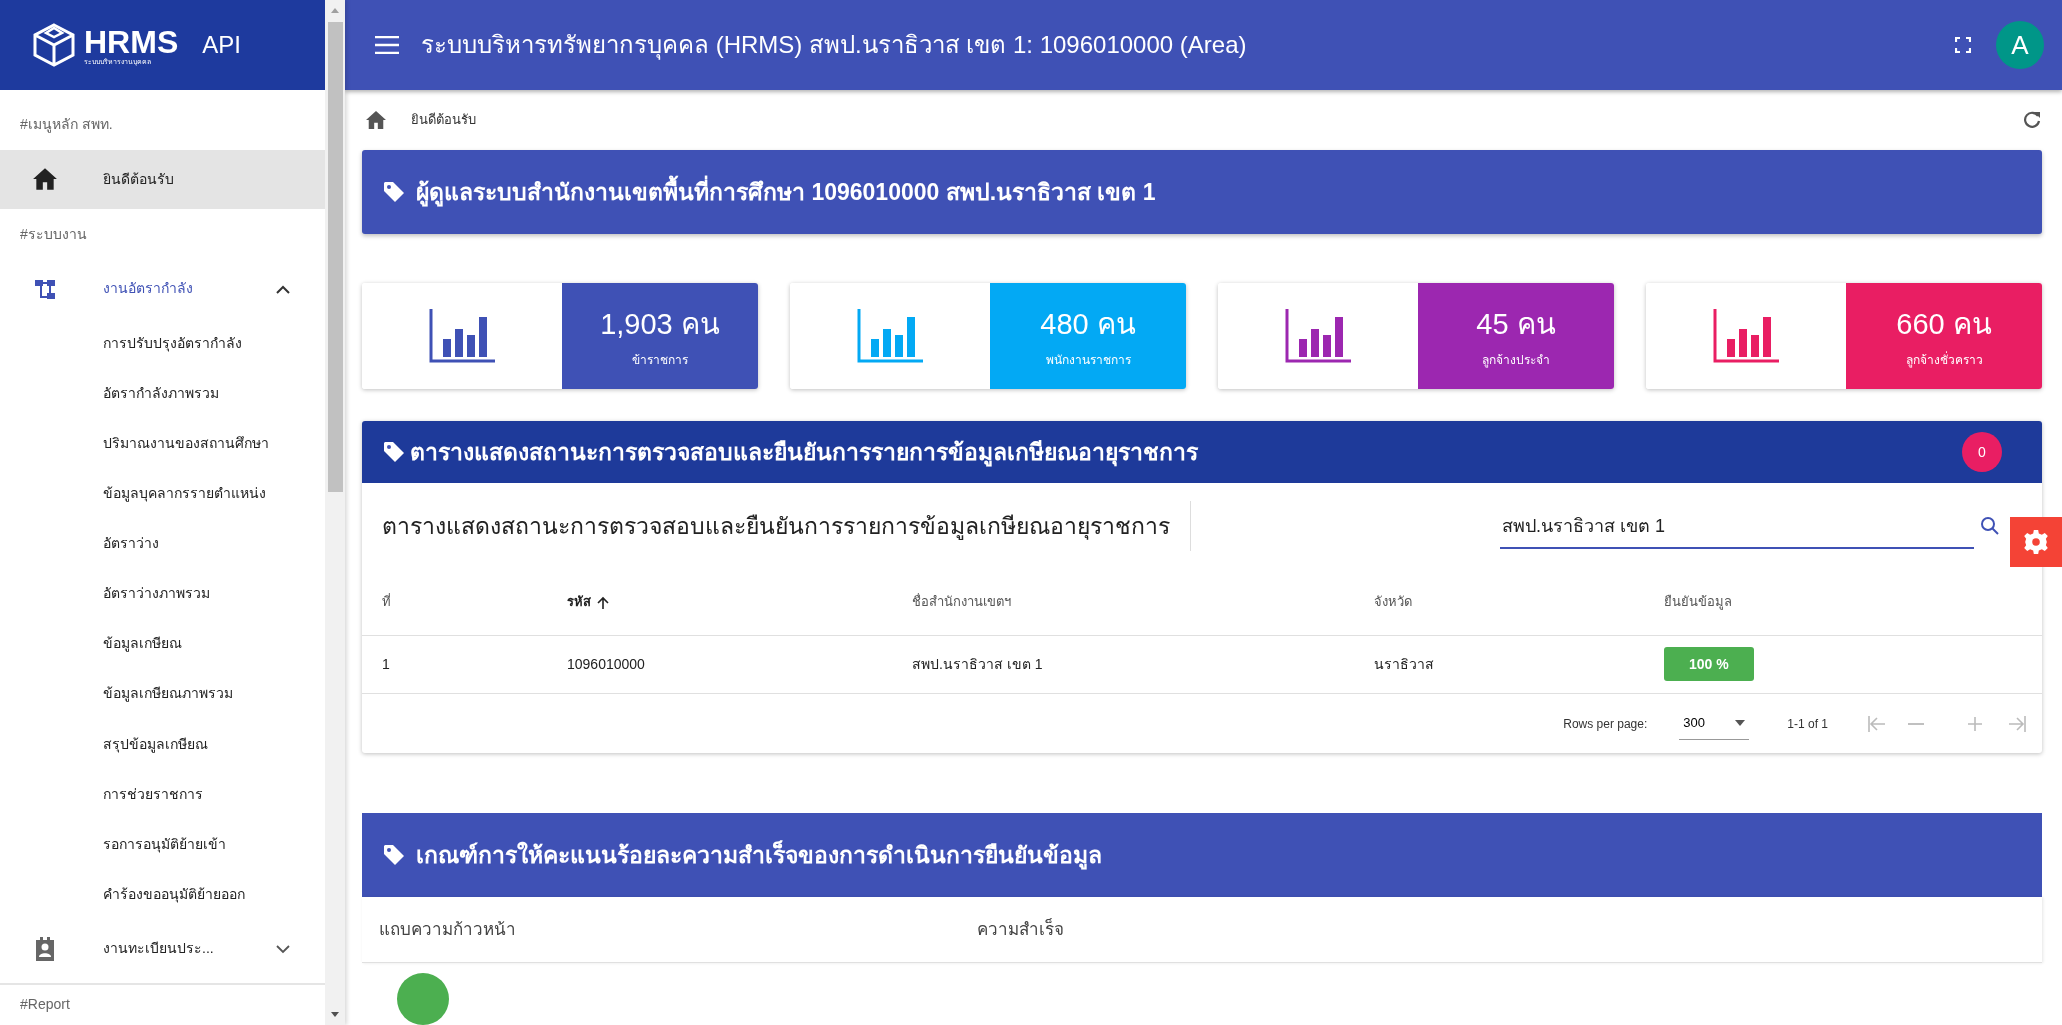 The height and width of the screenshot is (1025, 2062). I want to click on submenu-item: อัตราว่าง, so click(162, 543).